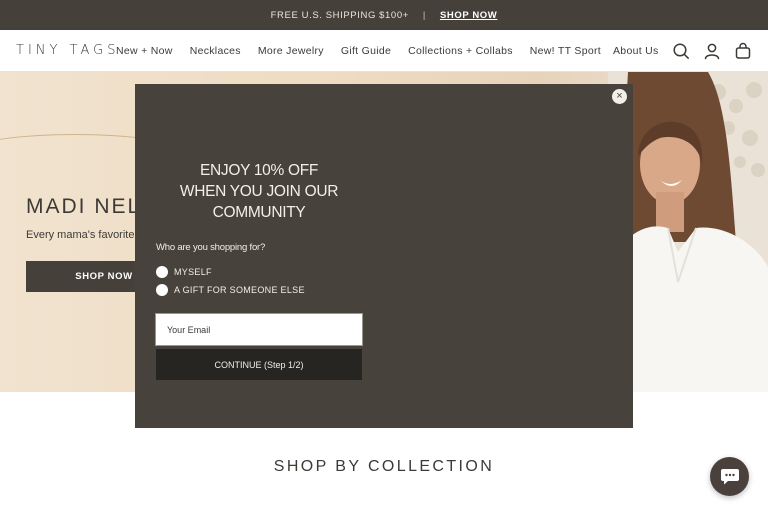 This screenshot has height=512, width=768. What do you see at coordinates (468, 15) in the screenshot?
I see `announcement-shop-link: SHOP NOW` at bounding box center [468, 15].